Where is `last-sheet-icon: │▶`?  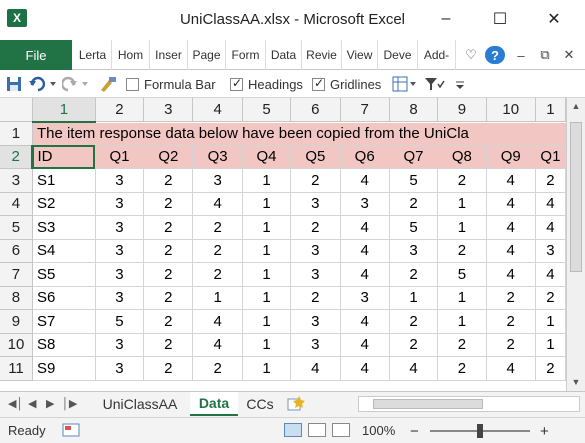 last-sheet-icon: │▶ is located at coordinates (69, 403).